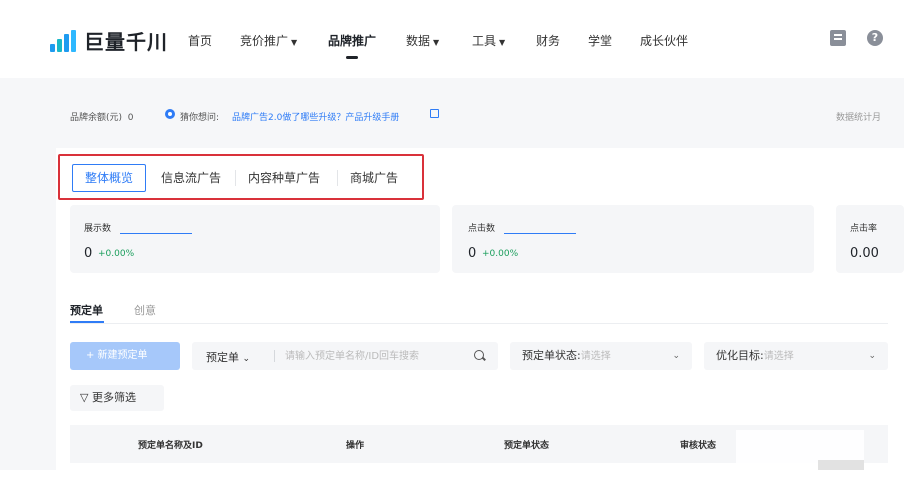 Image resolution: width=904 pixels, height=494 pixels. What do you see at coordinates (548, 40) in the screenshot?
I see `nav-item-finance: 财务` at bounding box center [548, 40].